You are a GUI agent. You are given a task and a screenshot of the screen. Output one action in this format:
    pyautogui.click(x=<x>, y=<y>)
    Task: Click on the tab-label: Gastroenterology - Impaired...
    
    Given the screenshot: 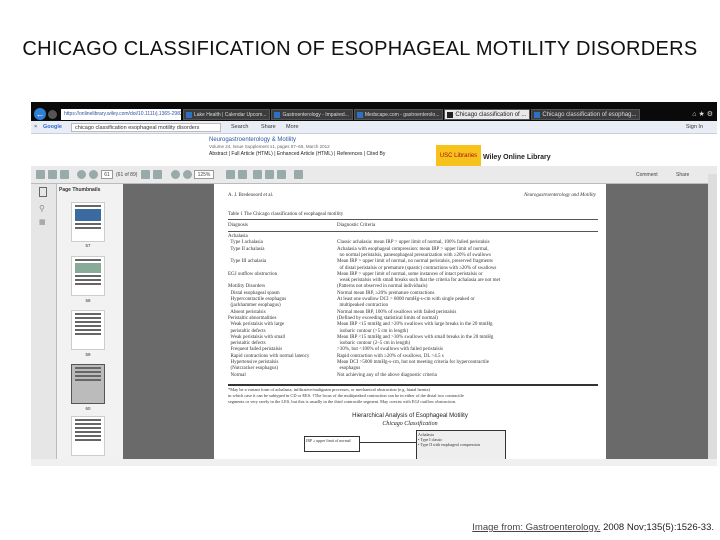 What is the action you would take?
    pyautogui.click(x=315, y=115)
    